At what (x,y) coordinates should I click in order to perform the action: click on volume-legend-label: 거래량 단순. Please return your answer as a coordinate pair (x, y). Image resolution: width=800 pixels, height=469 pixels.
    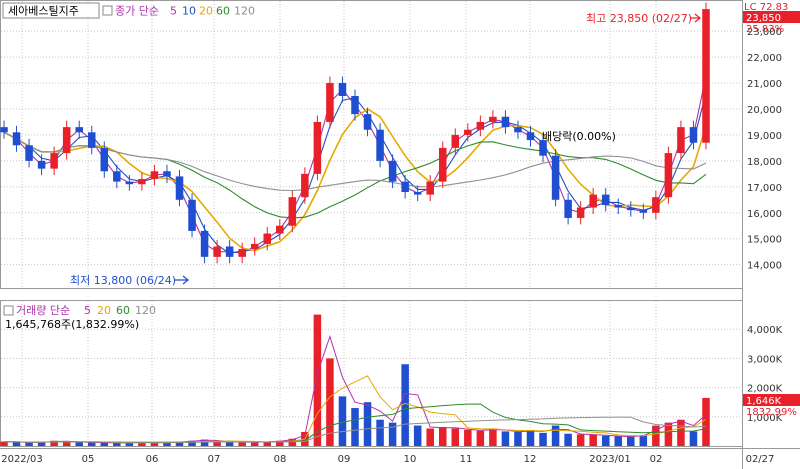
    Looking at the image, I should click on (43, 310).